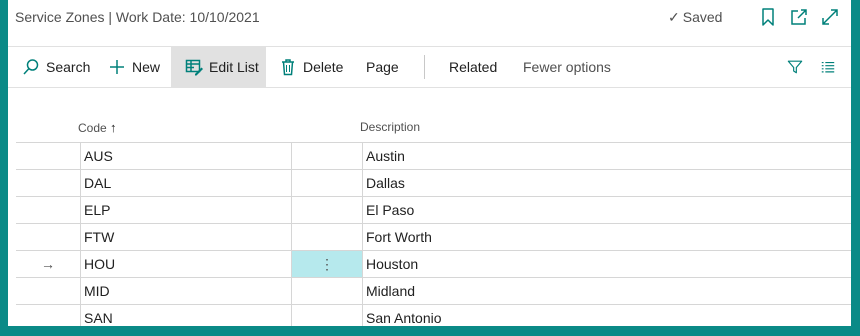 The width and height of the screenshot is (860, 336). What do you see at coordinates (185, 315) in the screenshot?
I see `code-cell: SAN` at bounding box center [185, 315].